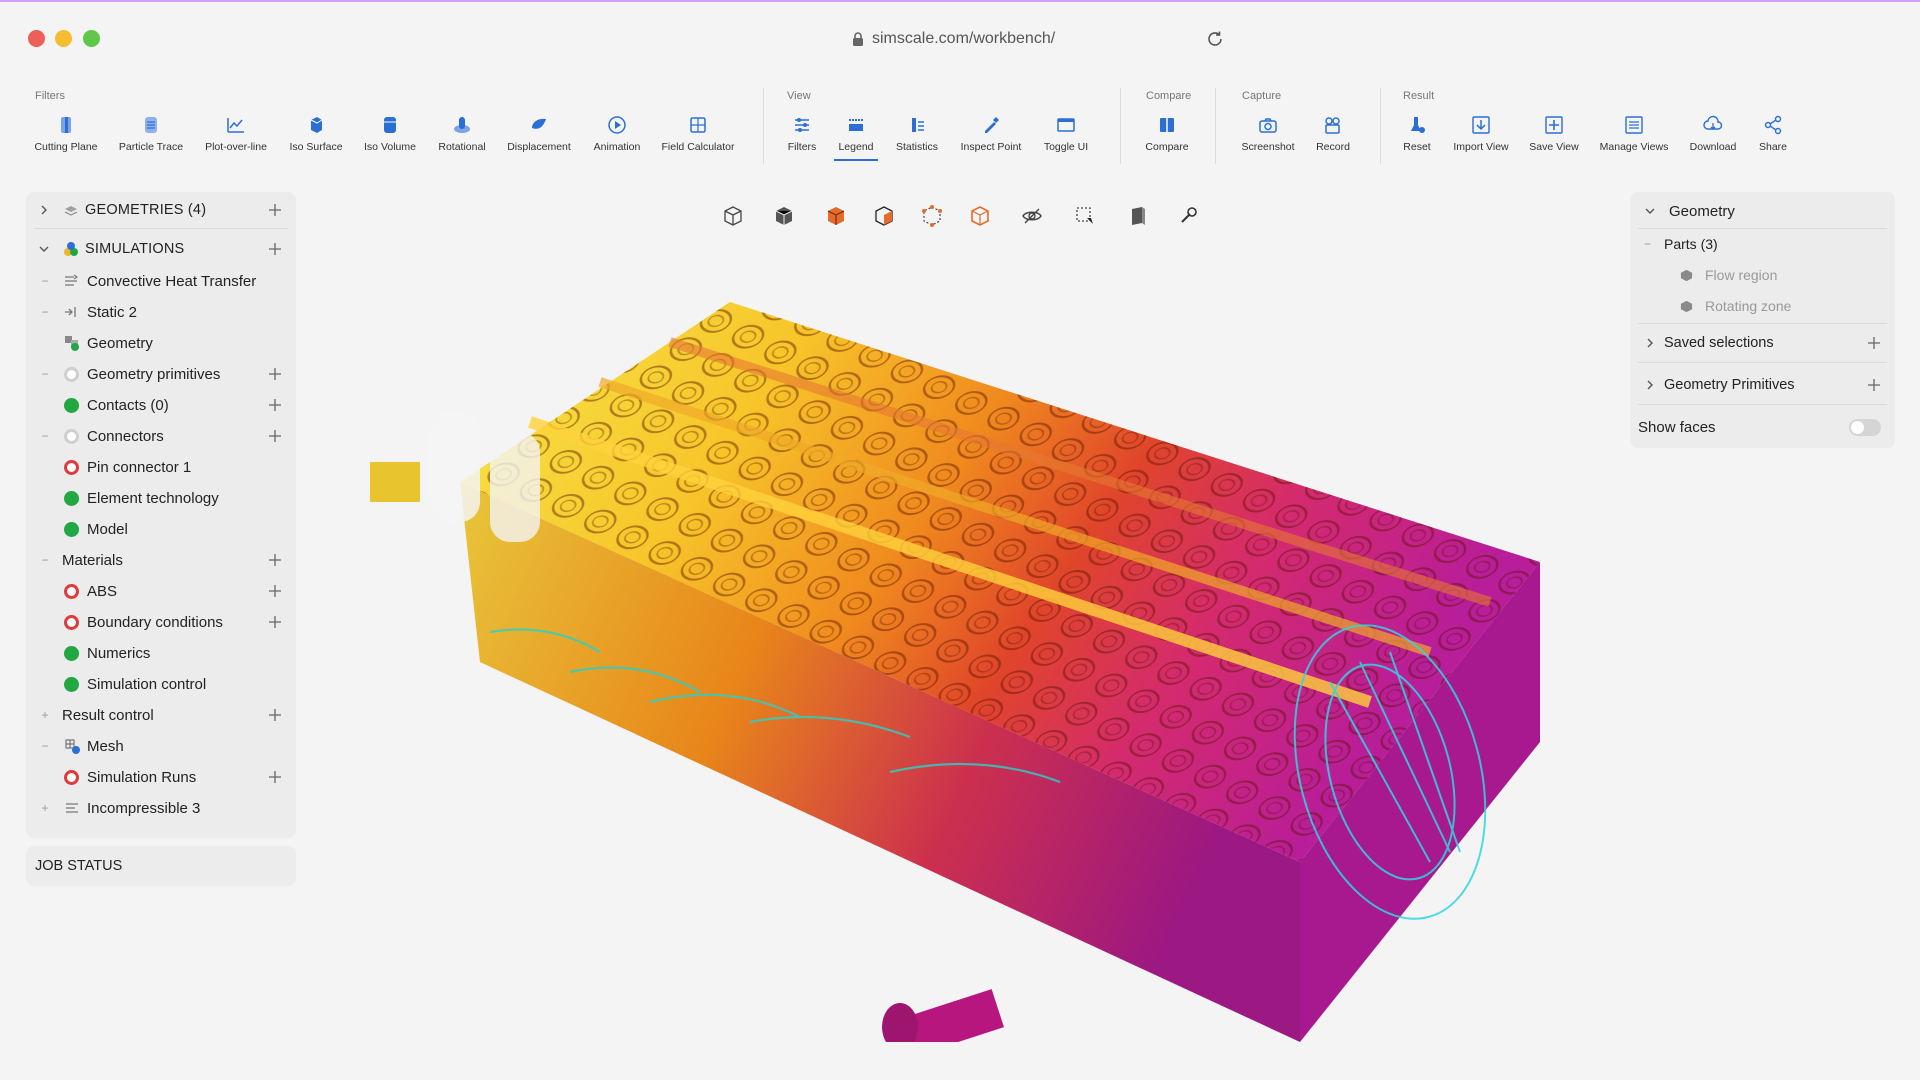 Image resolution: width=1920 pixels, height=1080 pixels. What do you see at coordinates (1418, 125) in the screenshot?
I see `reset-icon` at bounding box center [1418, 125].